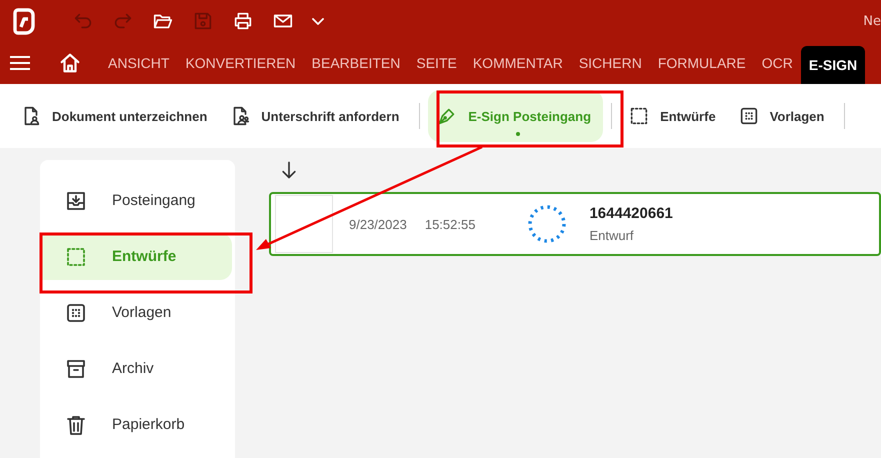  I want to click on sidebar-item: Posteingang, so click(136, 200).